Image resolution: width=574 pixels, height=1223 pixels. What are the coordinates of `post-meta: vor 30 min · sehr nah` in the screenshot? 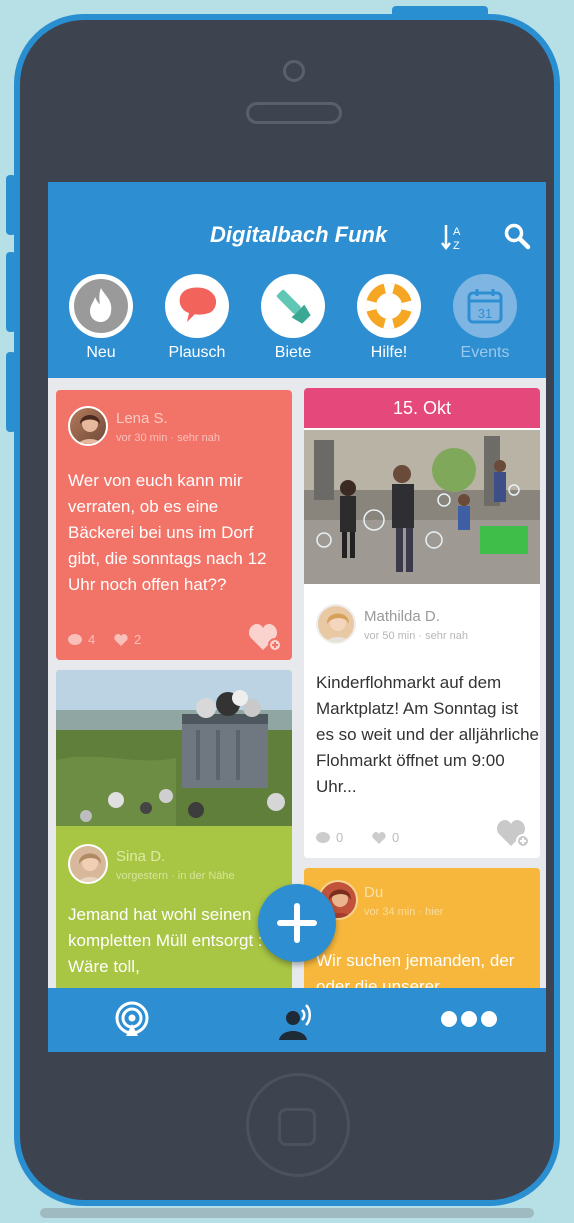 It's located at (168, 438).